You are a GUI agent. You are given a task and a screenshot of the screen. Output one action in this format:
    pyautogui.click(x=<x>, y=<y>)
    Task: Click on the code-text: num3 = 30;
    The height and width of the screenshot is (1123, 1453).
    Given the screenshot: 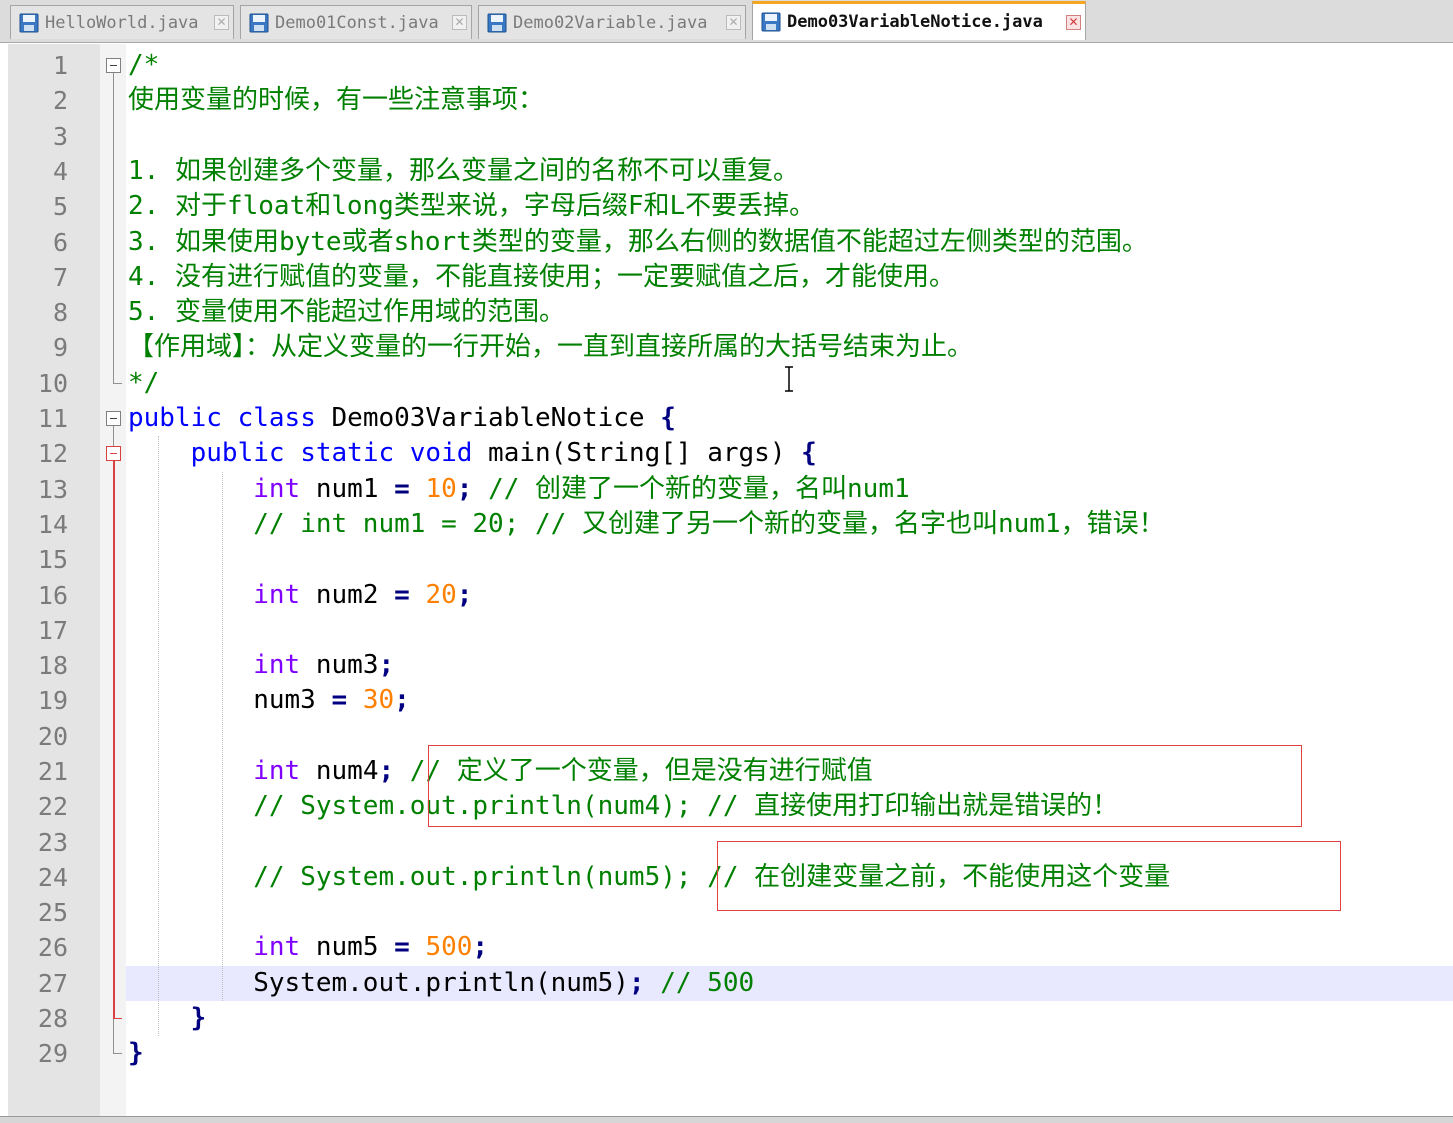 What is the action you would take?
    pyautogui.click(x=789, y=700)
    